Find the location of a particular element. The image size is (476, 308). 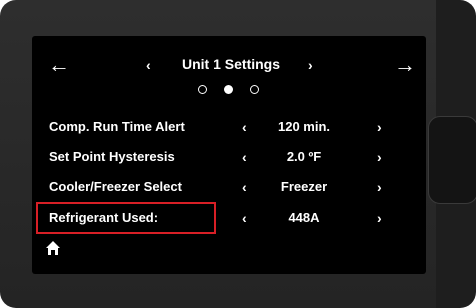

hardware-side-button is located at coordinates (452, 160).